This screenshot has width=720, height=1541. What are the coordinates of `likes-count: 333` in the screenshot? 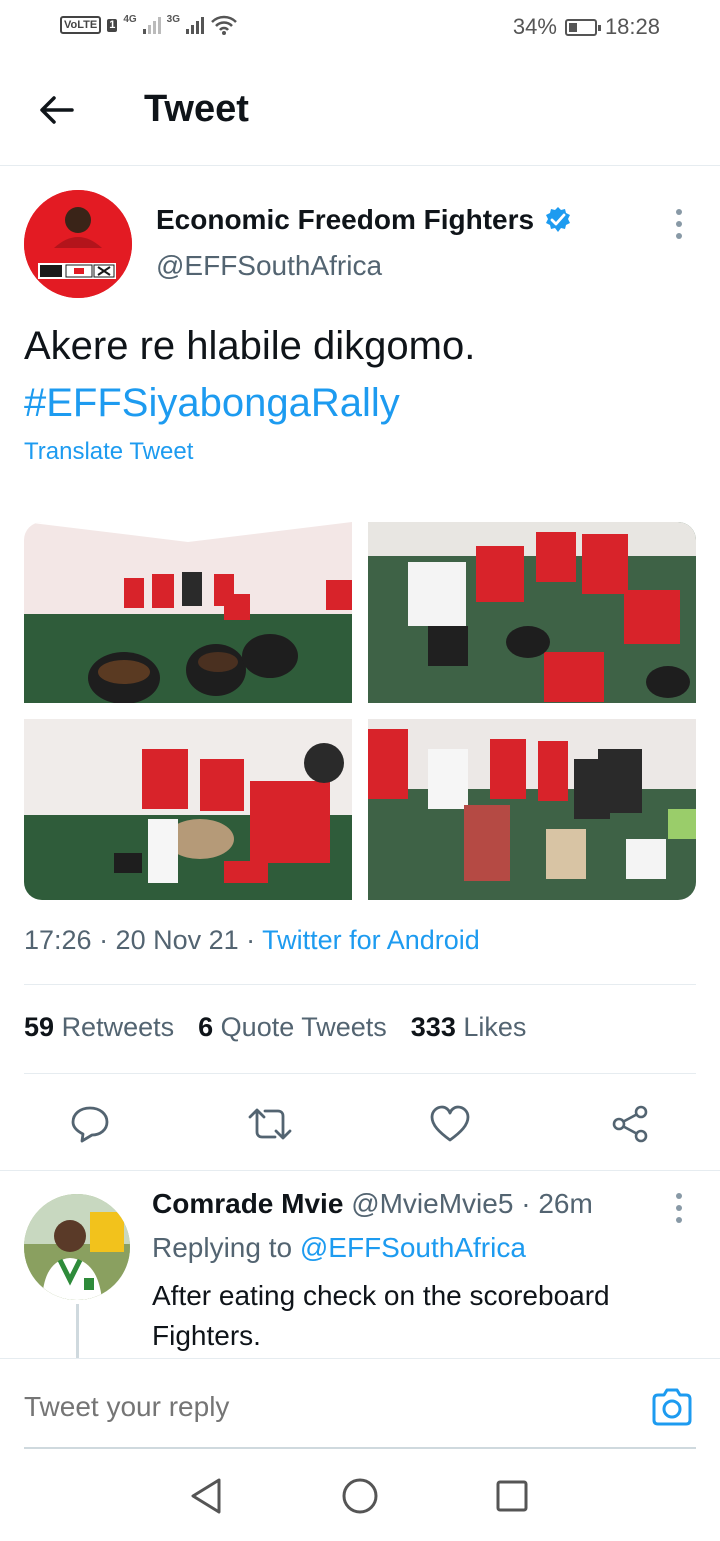 It's located at (433, 1027).